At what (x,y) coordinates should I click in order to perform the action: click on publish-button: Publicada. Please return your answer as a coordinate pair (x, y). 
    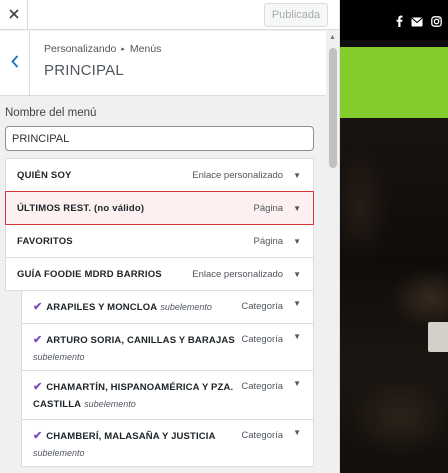
    Looking at the image, I should click on (296, 15).